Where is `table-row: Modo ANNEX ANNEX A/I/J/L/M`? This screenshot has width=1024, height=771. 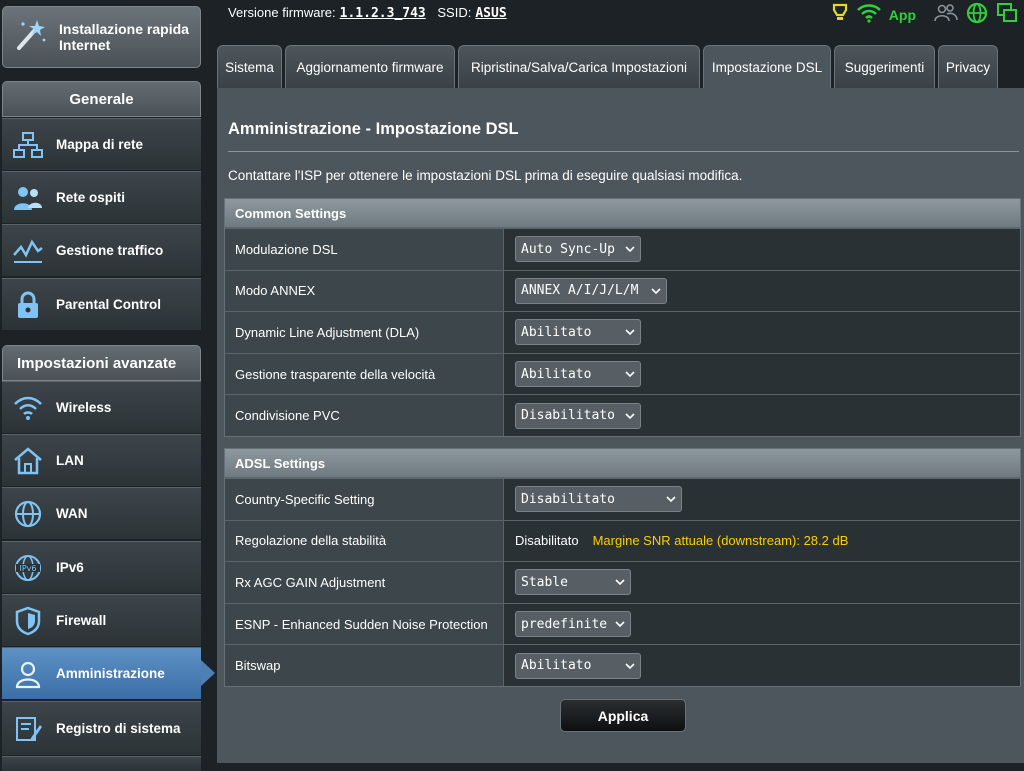 table-row: Modo ANNEX ANNEX A/I/J/L/M is located at coordinates (622, 290).